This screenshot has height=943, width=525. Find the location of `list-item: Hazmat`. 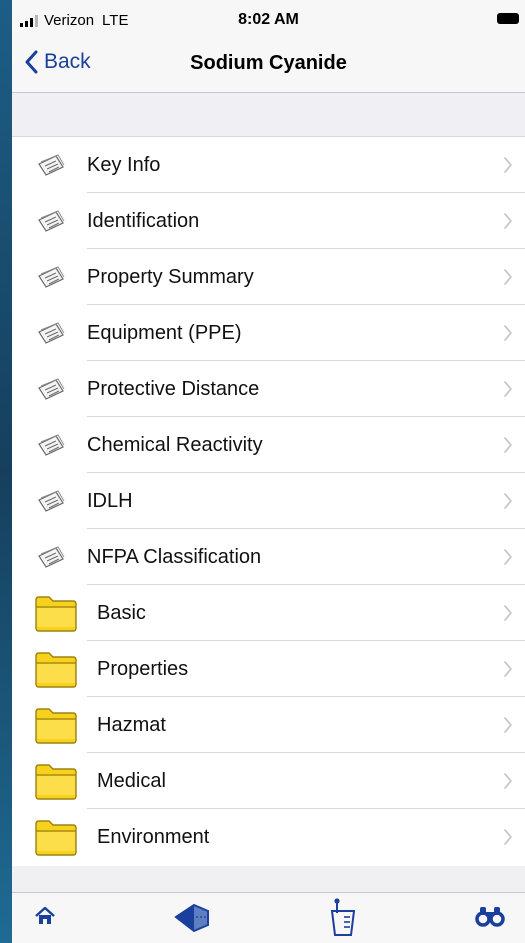

list-item: Hazmat is located at coordinates (268, 725).